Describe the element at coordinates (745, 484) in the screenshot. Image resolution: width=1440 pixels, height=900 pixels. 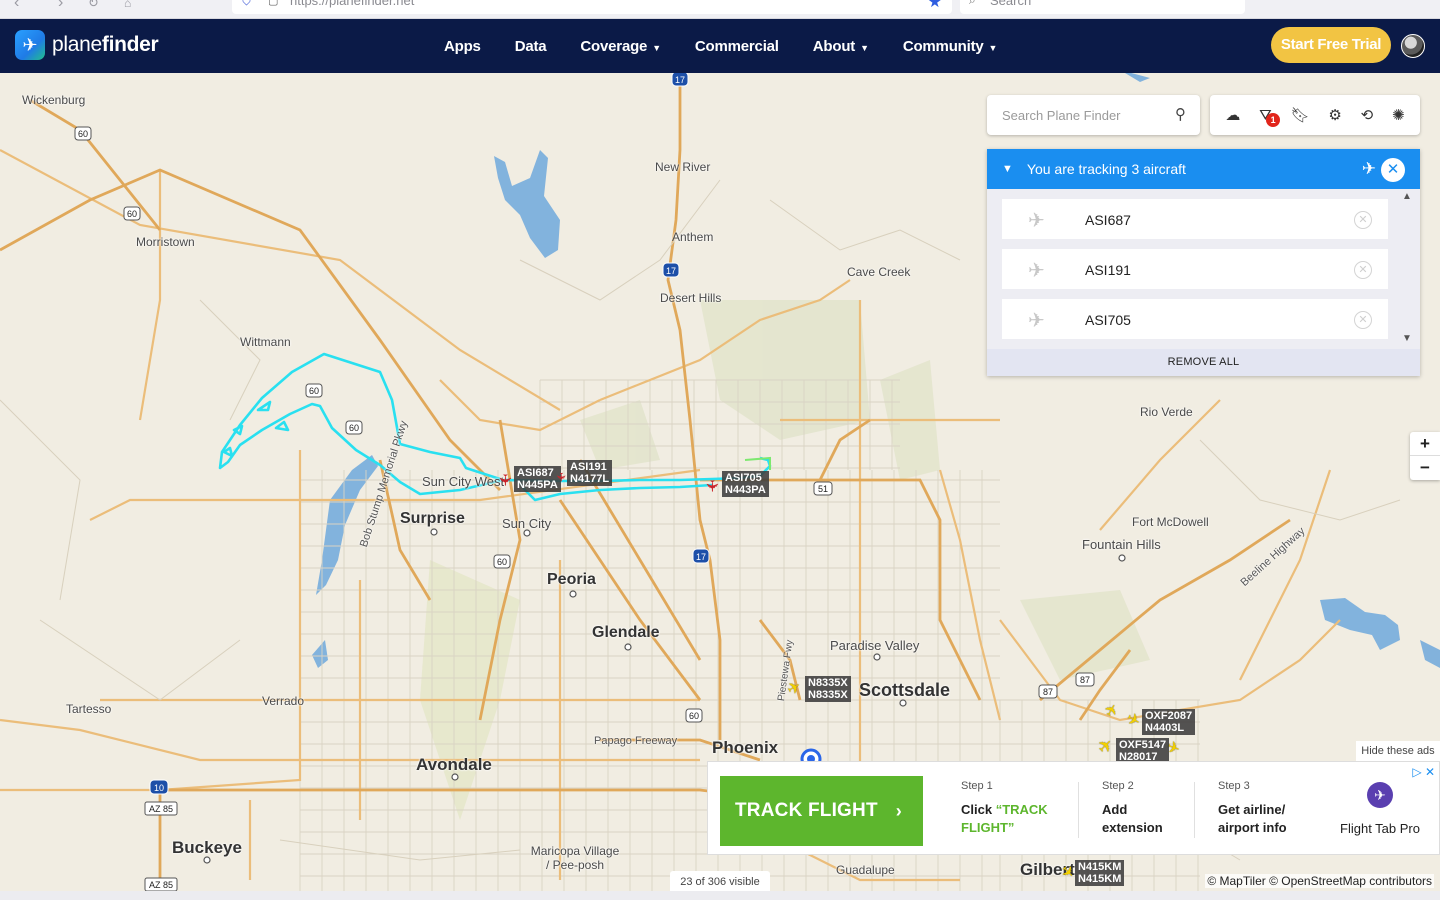
I see `aircraft-label-asi705: ASI705 N443PA` at that location.